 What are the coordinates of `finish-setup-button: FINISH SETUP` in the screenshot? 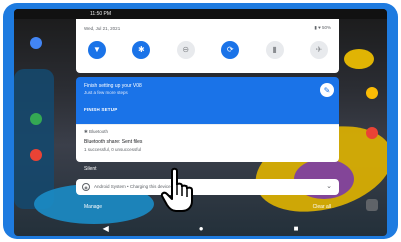 It's located at (100, 109).